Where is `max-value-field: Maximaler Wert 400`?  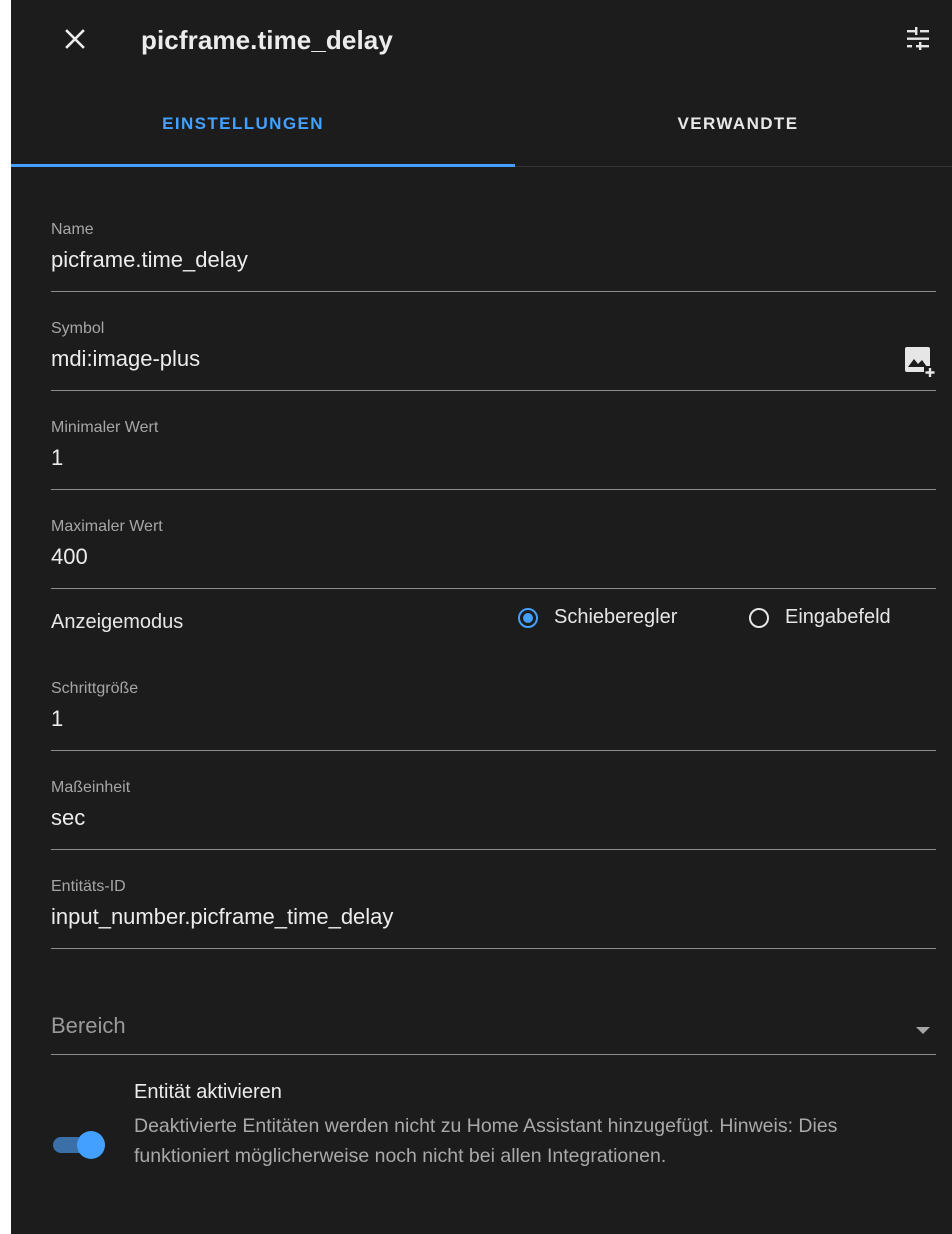 max-value-field: Maximaler Wert 400 is located at coordinates (493, 553).